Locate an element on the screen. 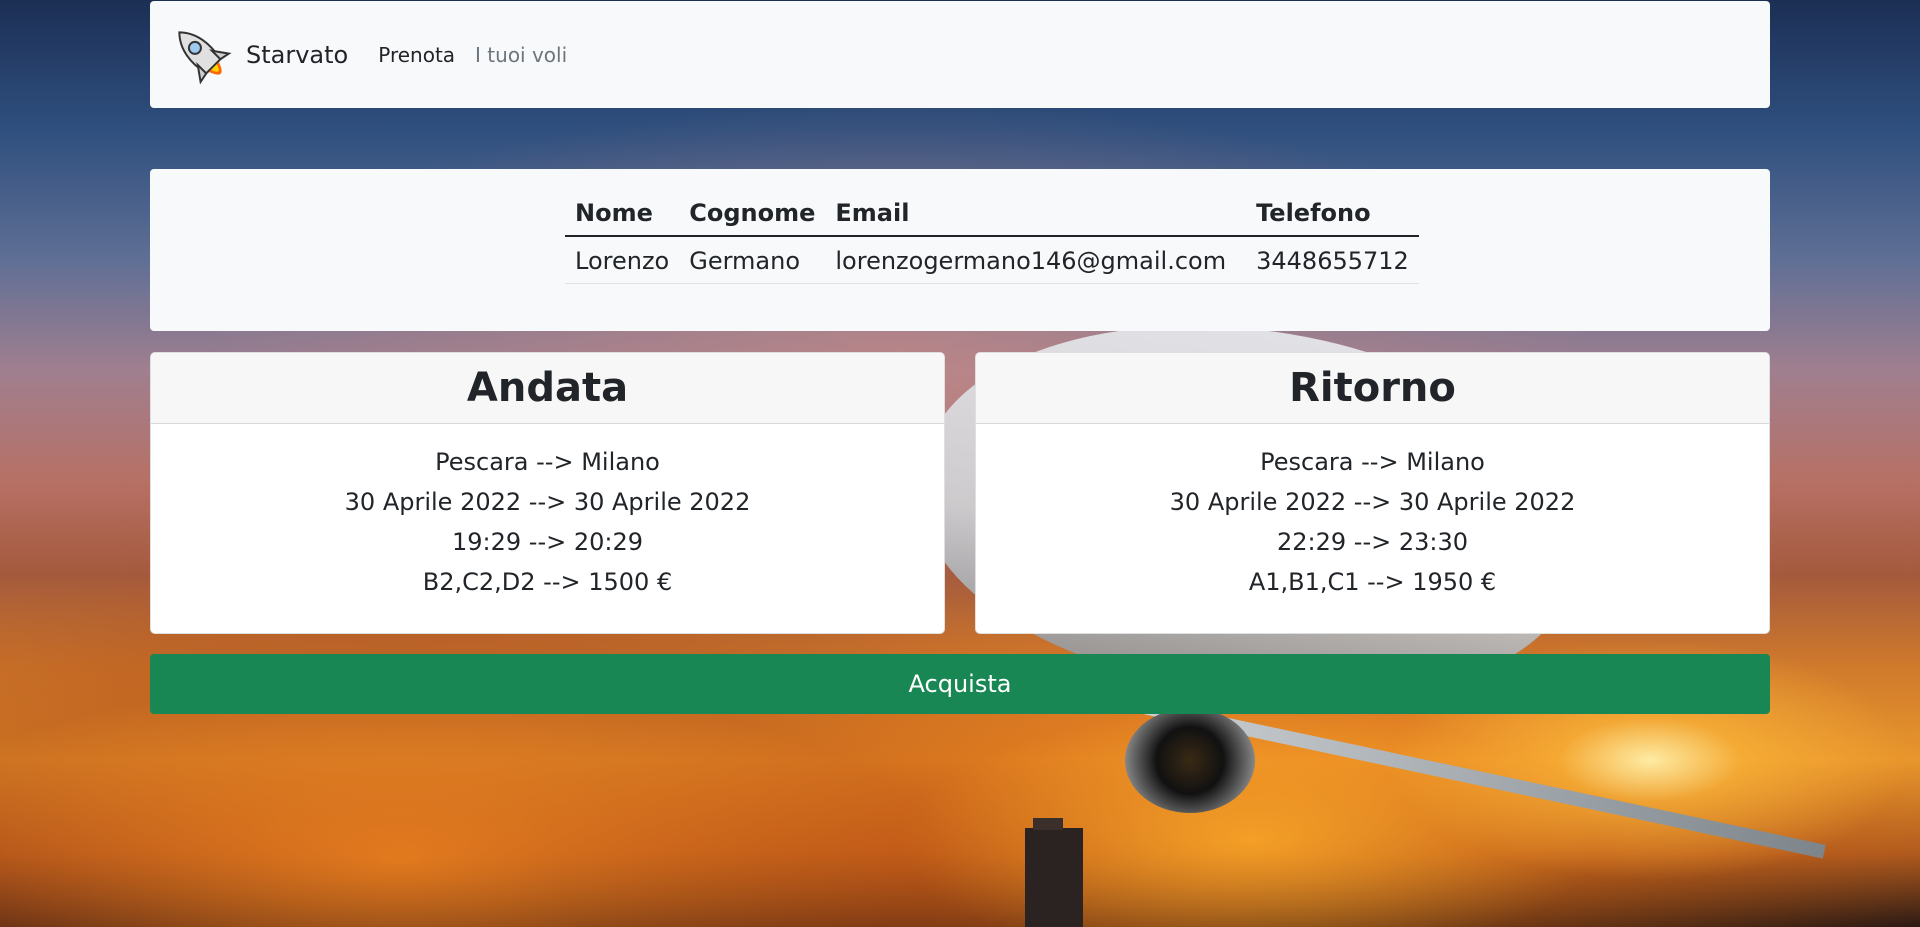  return-seats-price: A1,B1,C1 --> 1950 € is located at coordinates (1372, 582).